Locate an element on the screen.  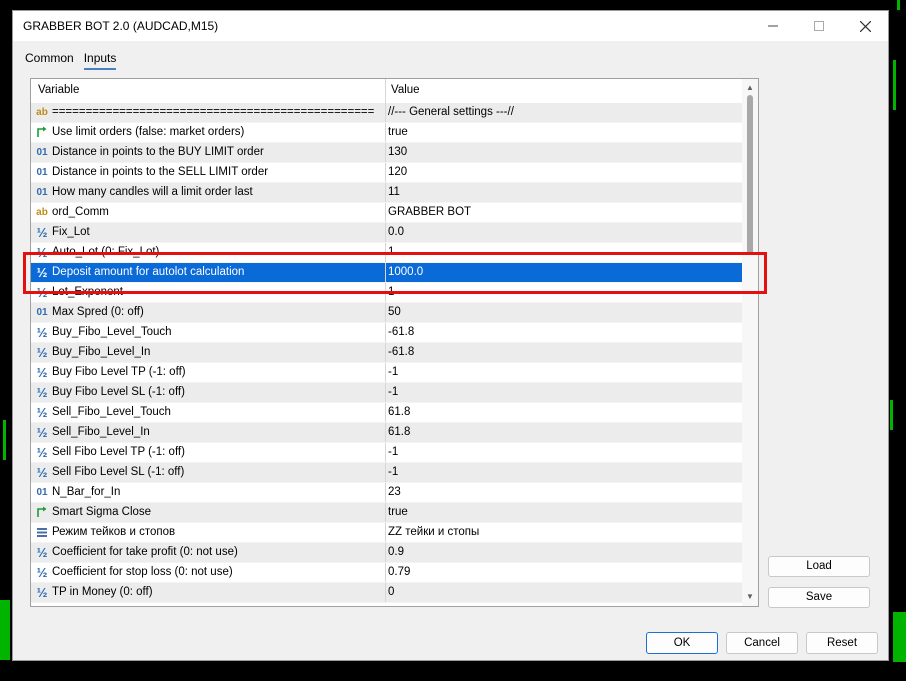
table-row: ½ Sell Fibo Level SL (-1: off) -1 is located at coordinates (386, 473).